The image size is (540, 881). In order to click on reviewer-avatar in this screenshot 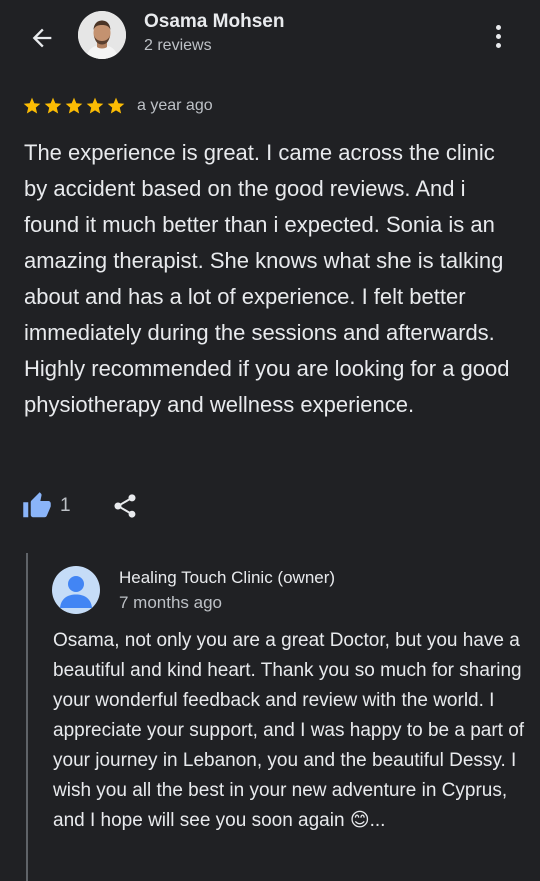, I will do `click(102, 35)`.